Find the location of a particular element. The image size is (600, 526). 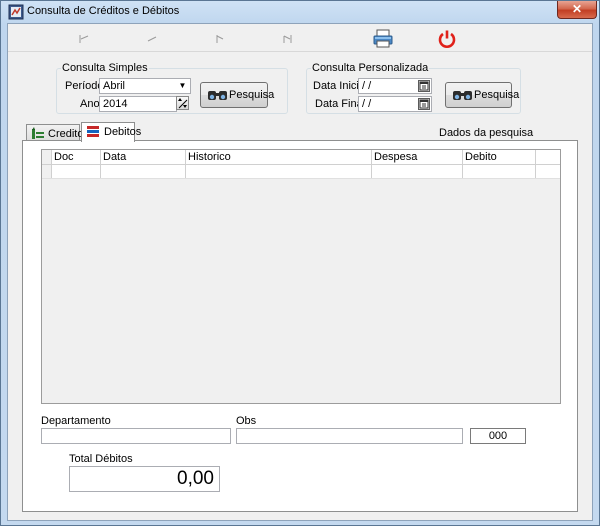

ano-value: 2014 is located at coordinates (115, 104).